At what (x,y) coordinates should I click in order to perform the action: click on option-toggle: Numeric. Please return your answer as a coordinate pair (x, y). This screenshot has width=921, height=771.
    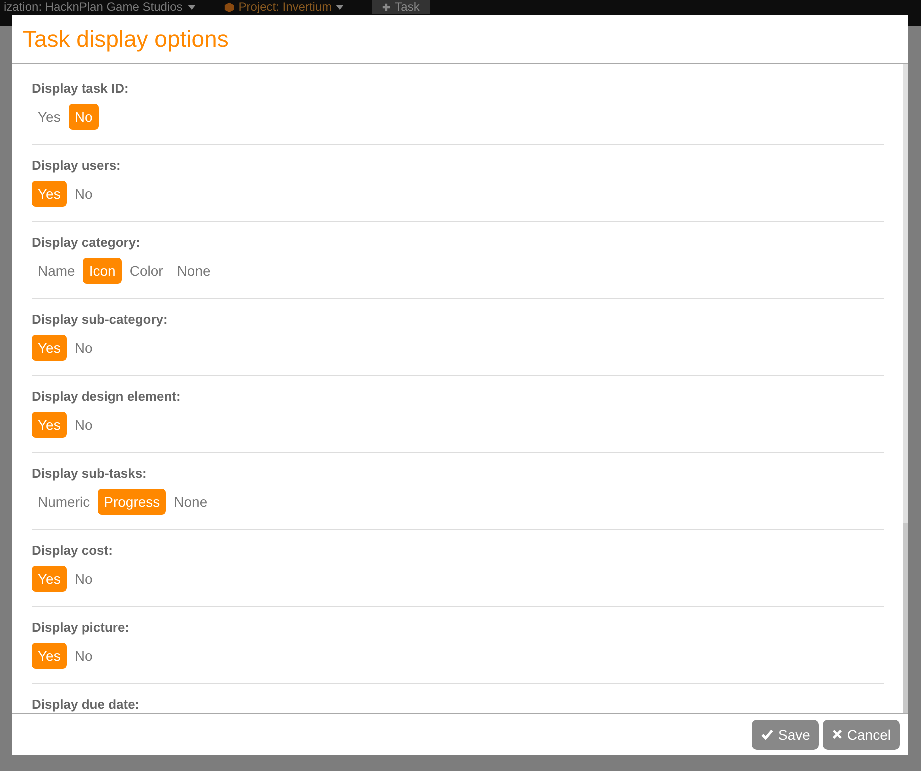
    Looking at the image, I should click on (64, 502).